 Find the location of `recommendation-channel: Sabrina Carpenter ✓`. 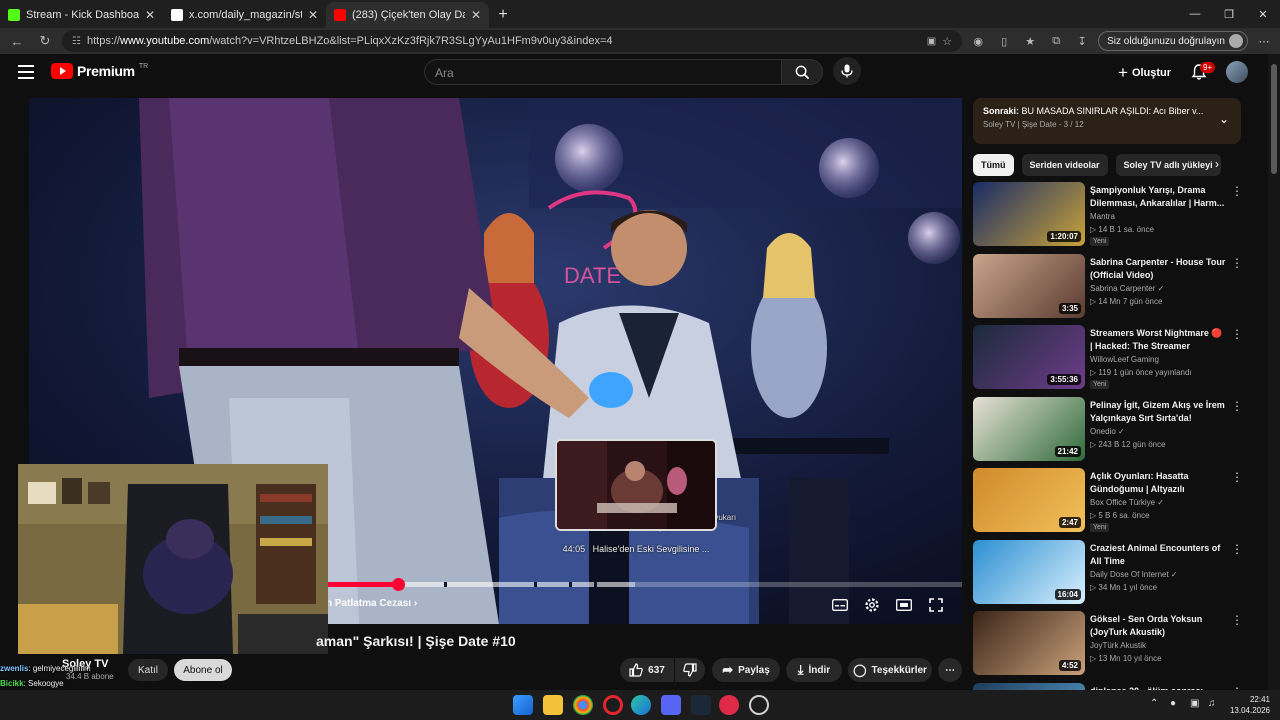

recommendation-channel: Sabrina Carpenter ✓ is located at coordinates (1127, 288).